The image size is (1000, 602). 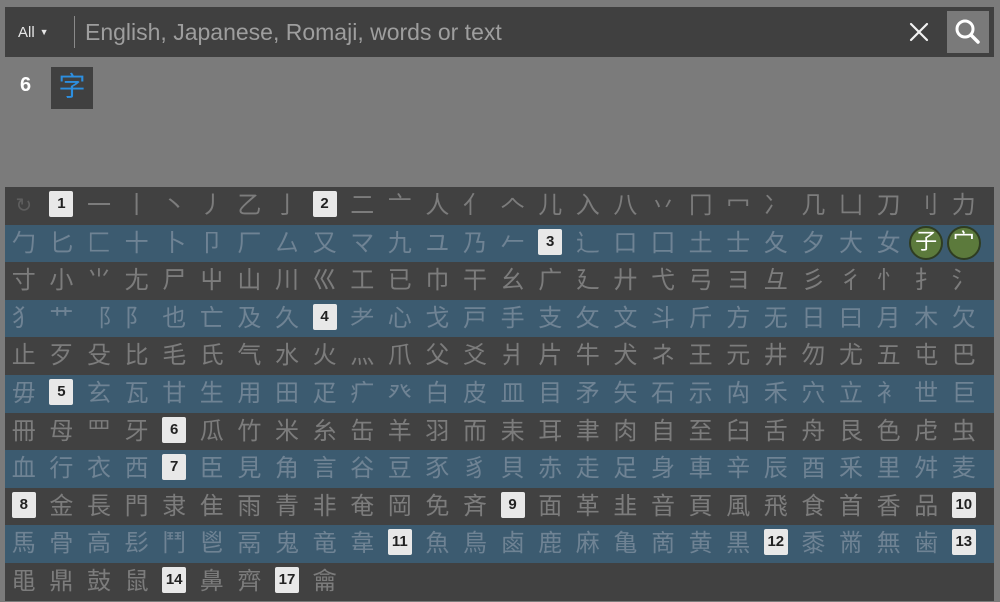 I want to click on radical-button: 金, so click(x=62, y=507).